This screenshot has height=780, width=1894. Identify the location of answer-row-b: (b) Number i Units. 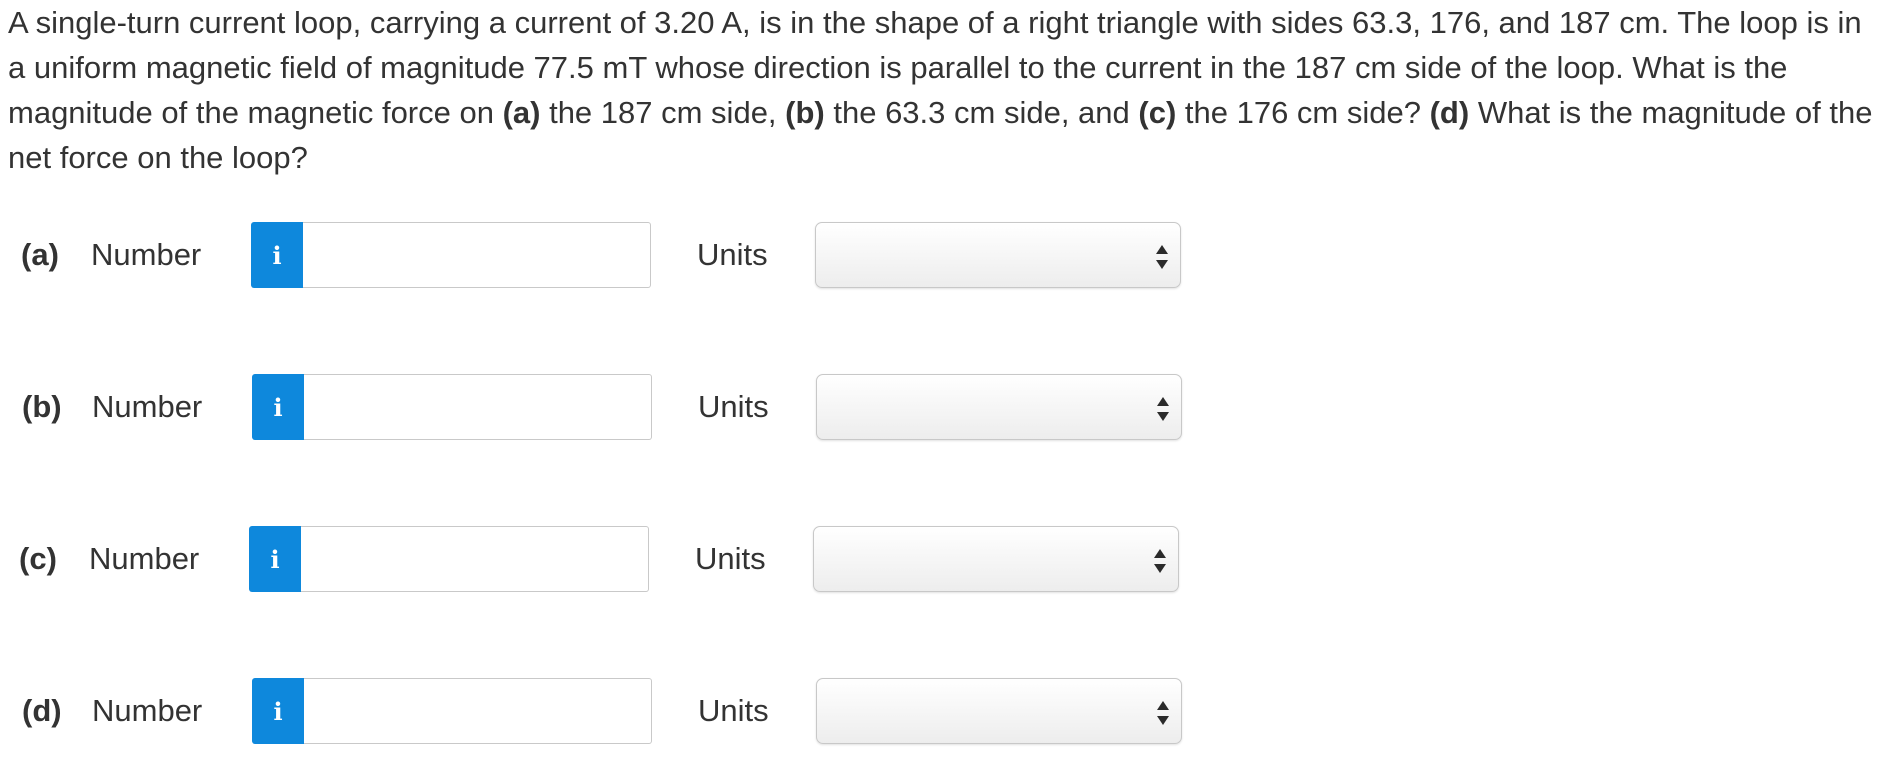
(601, 407).